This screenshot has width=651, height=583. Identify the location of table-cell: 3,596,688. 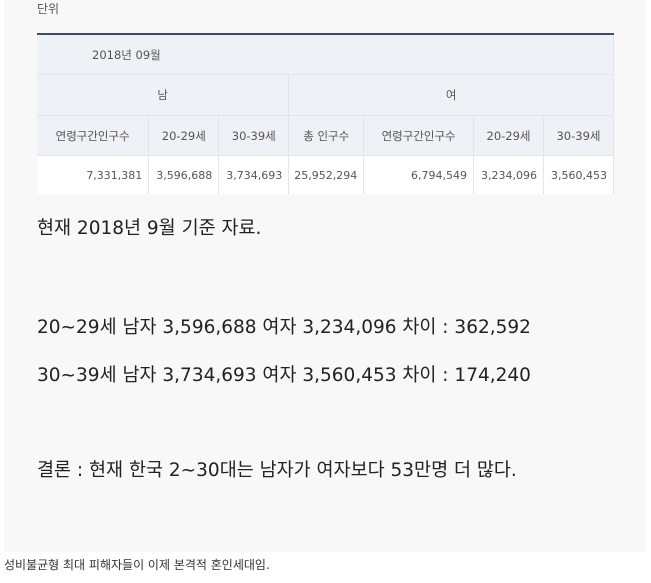
(184, 174).